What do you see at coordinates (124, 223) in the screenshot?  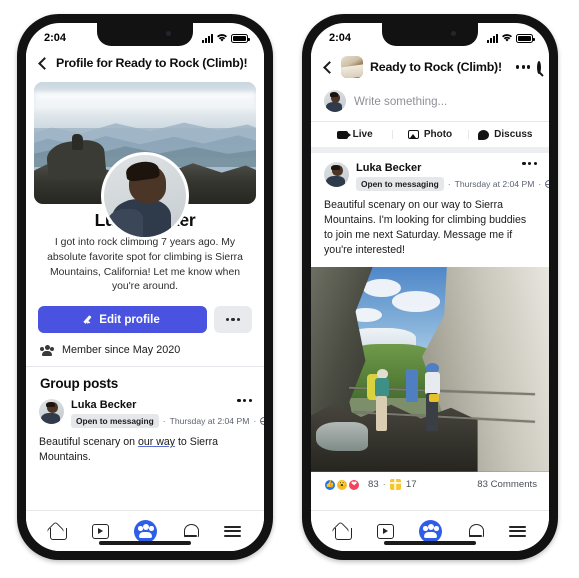 I see `avatar-shoulder` at bounding box center [124, 223].